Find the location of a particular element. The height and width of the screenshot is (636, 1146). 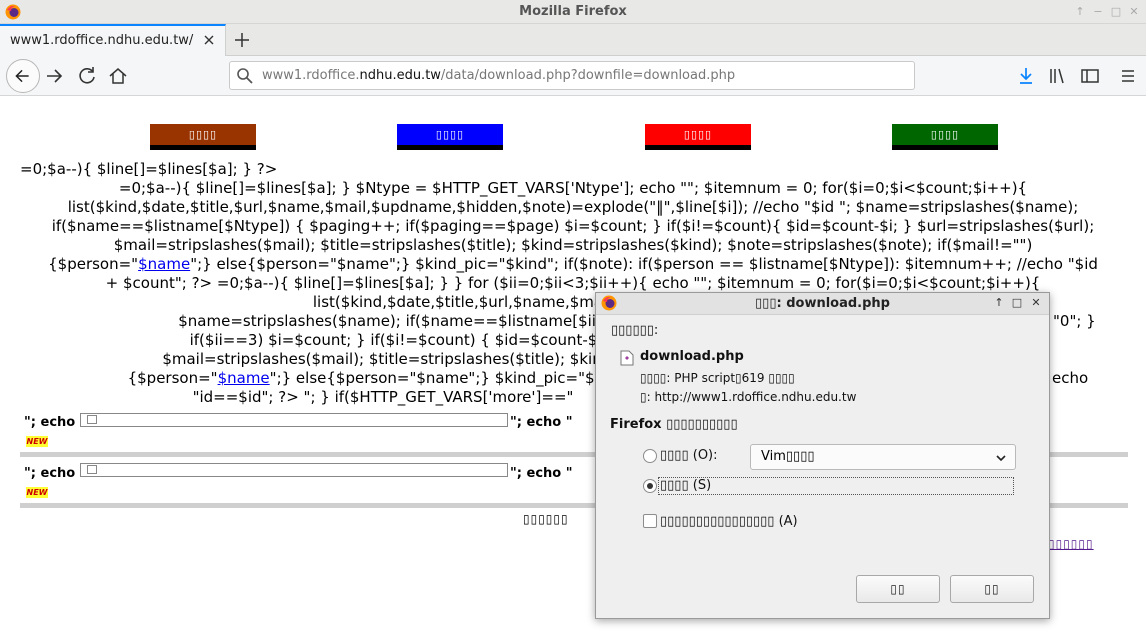

code-line-tail: echo is located at coordinates (1070, 378).